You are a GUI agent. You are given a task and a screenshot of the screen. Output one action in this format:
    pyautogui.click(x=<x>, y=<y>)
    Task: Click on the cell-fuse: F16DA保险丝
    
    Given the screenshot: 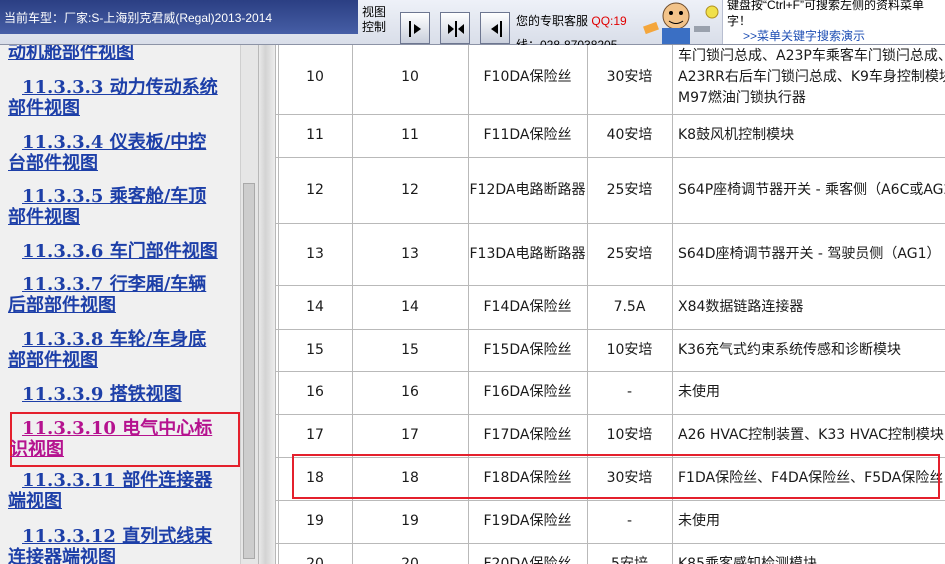 What is the action you would take?
    pyautogui.click(x=527, y=392)
    